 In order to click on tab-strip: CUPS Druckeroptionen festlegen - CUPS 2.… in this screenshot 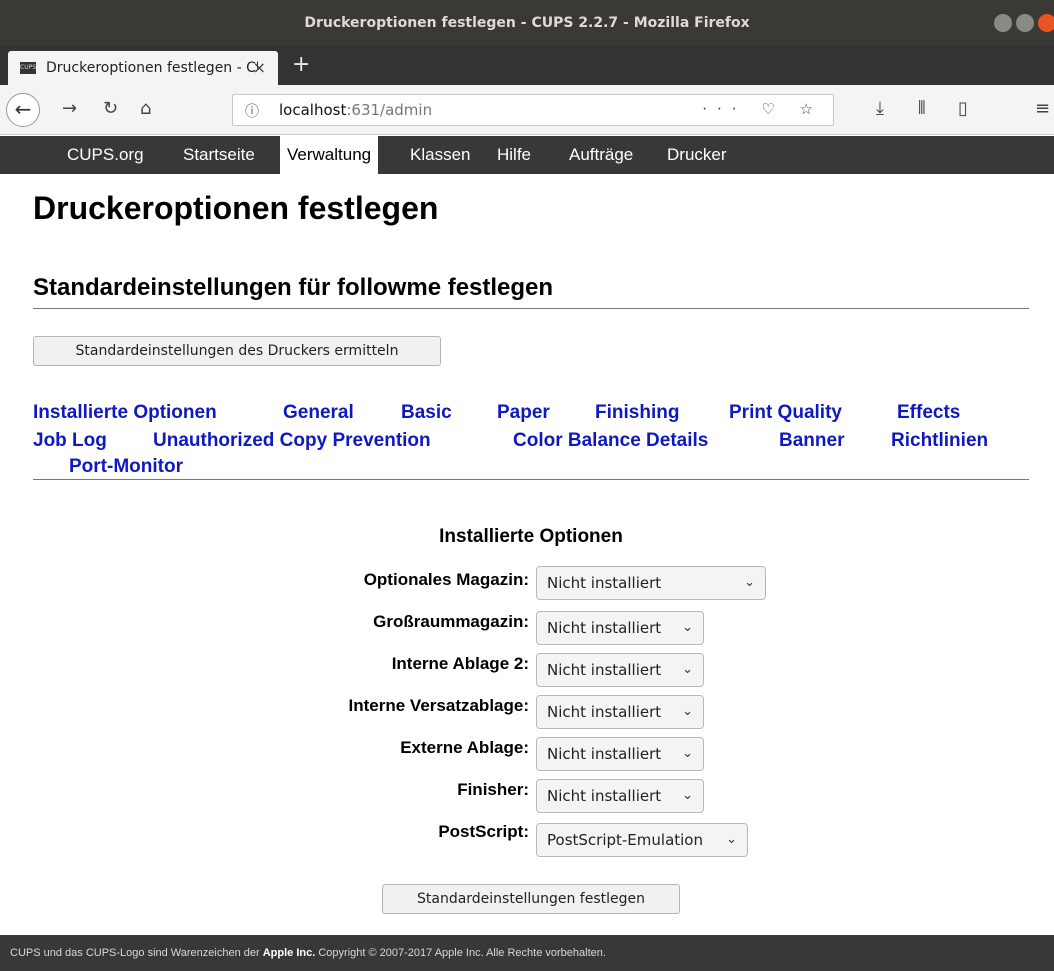, I will do `click(527, 65)`.